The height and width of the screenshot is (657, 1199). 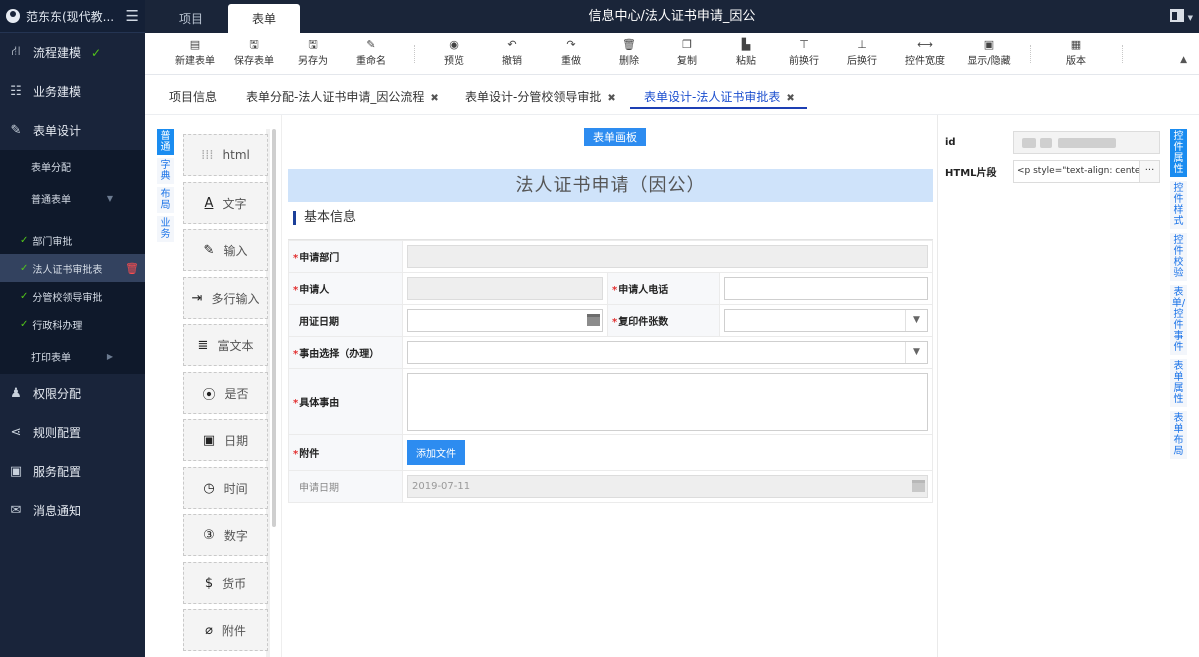 I want to click on sidebar-item-notifications: ✉ 消息通知, so click(x=72, y=510).